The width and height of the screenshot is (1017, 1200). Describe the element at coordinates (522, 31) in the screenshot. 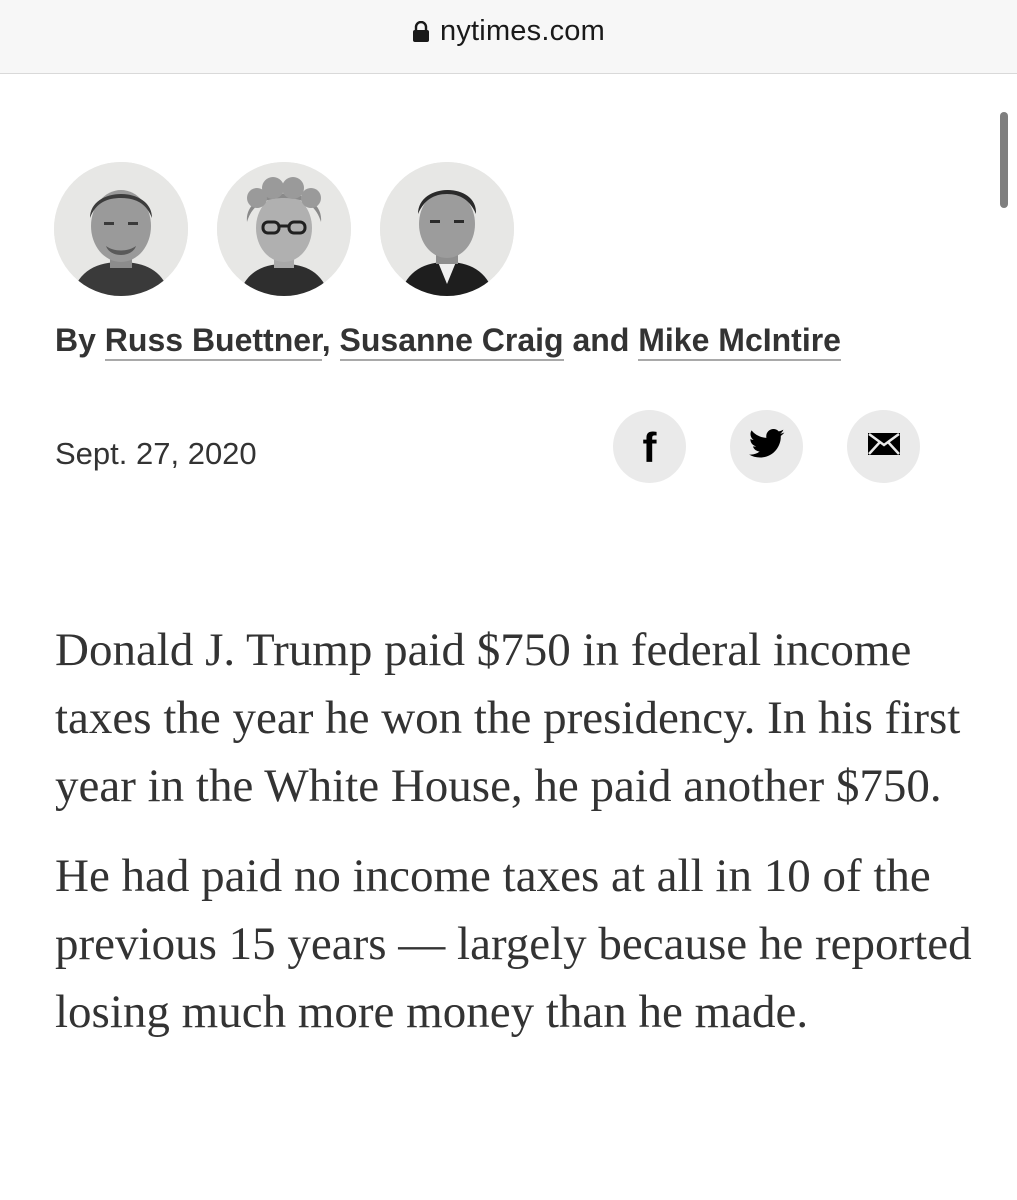

I see `url-text: nytimes.com` at that location.